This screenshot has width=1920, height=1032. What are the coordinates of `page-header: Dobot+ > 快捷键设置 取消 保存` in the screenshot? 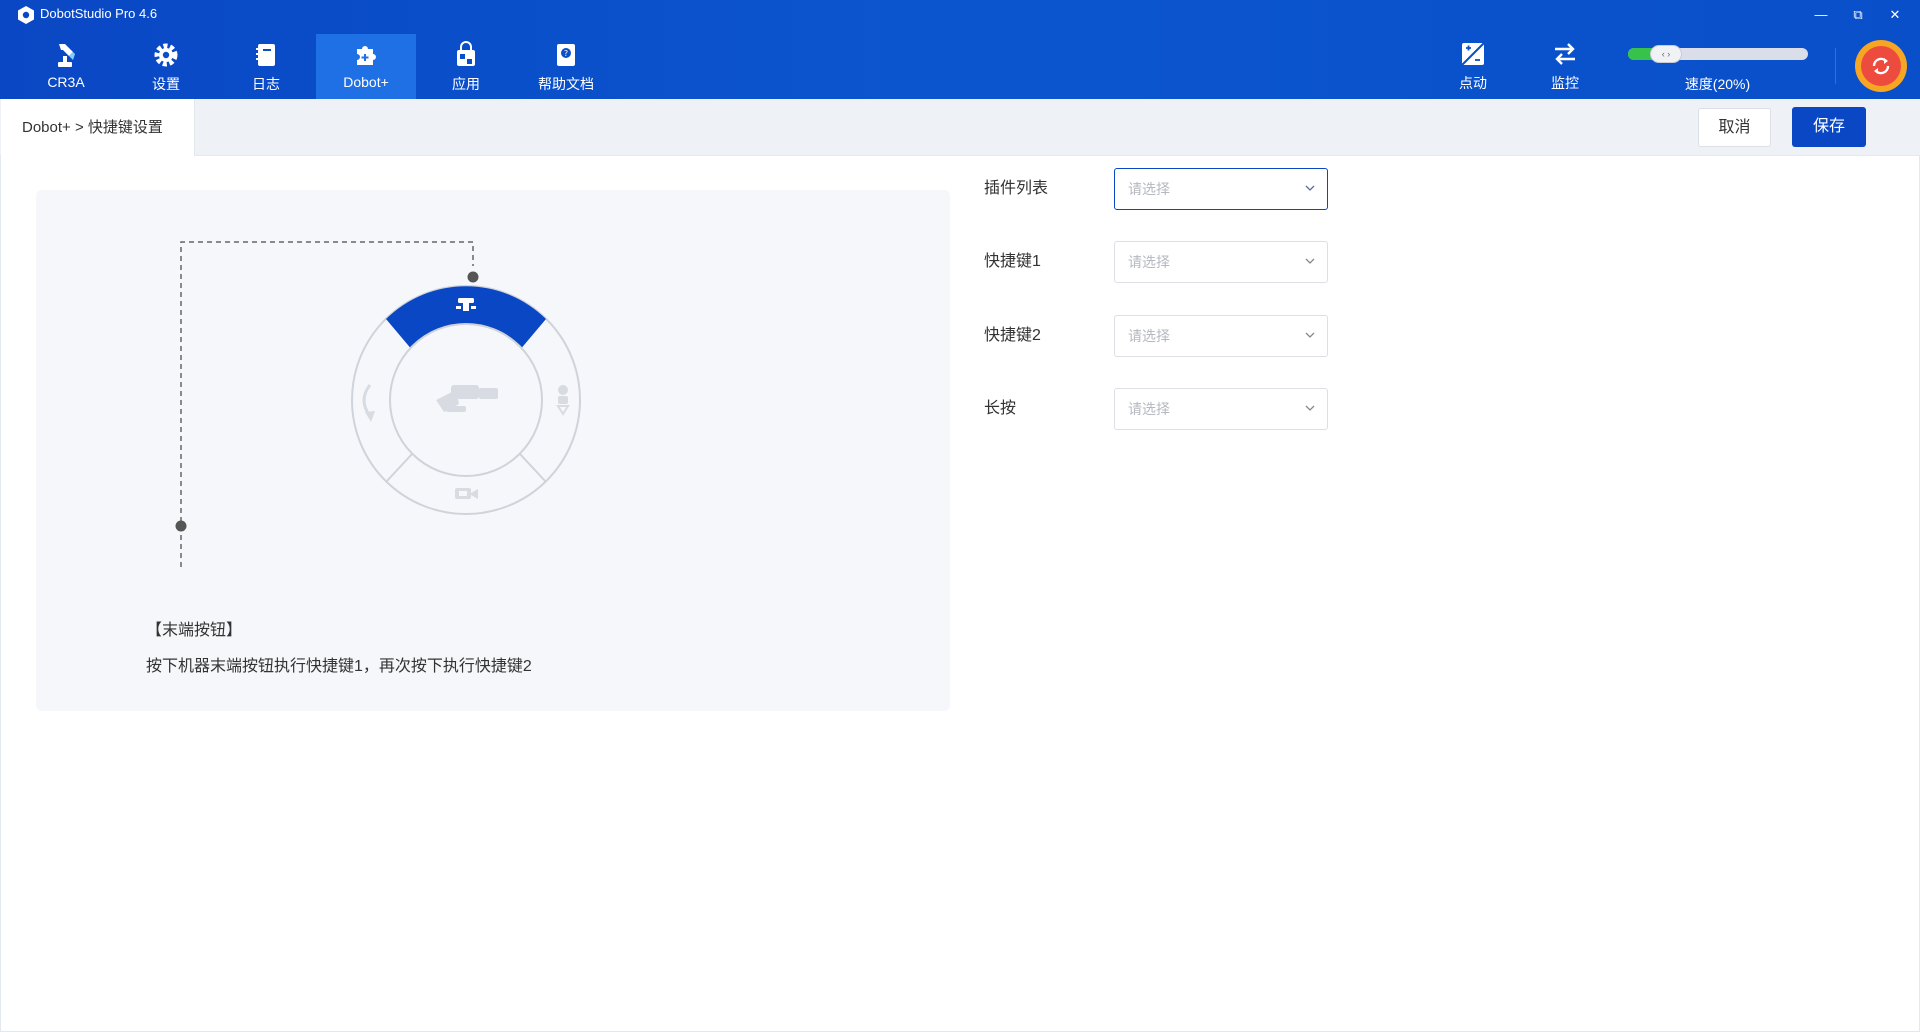 It's located at (960, 127).